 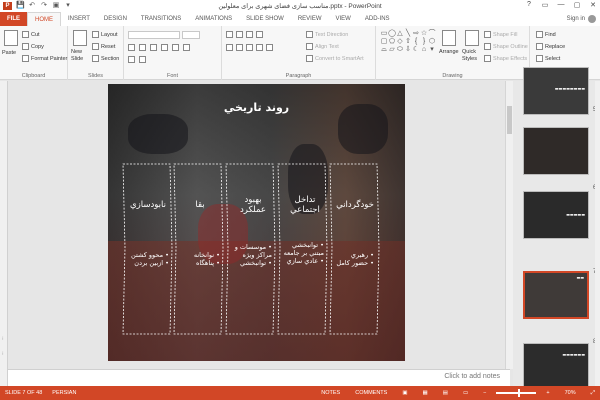 What do you see at coordinates (570, 393) in the screenshot?
I see `zoom-level: 70%` at bounding box center [570, 393].